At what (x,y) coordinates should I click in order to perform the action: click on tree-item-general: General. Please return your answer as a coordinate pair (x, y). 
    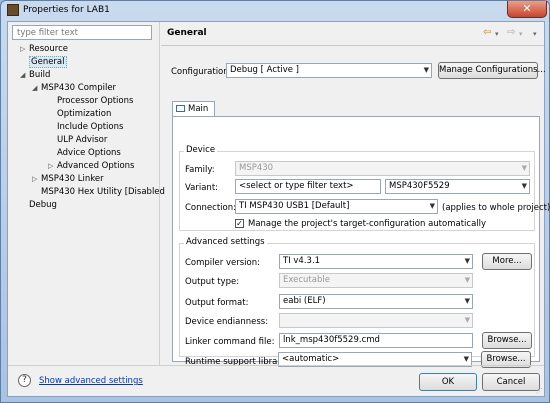
    Looking at the image, I should click on (43, 62).